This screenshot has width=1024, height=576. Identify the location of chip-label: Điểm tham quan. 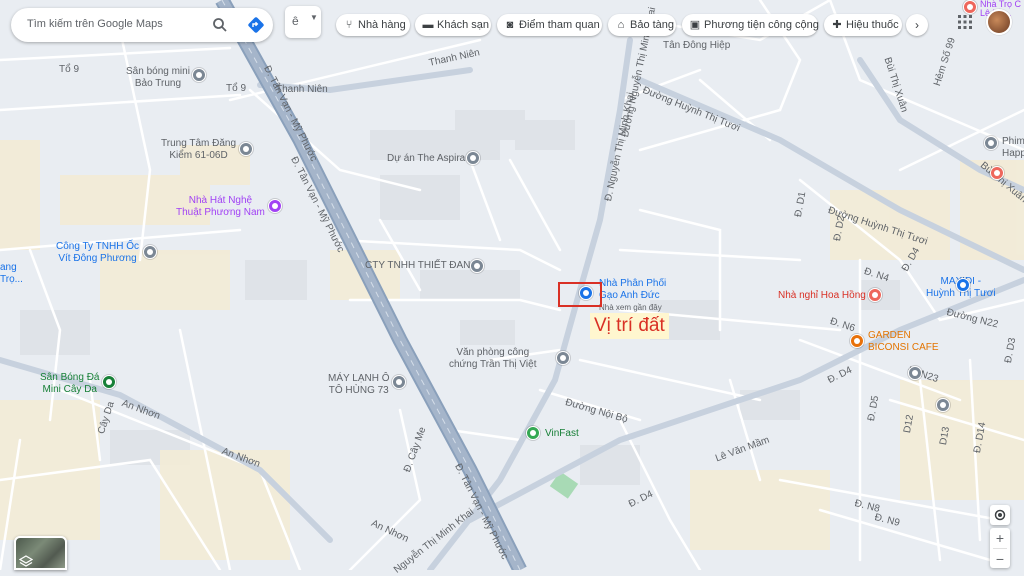
(559, 25).